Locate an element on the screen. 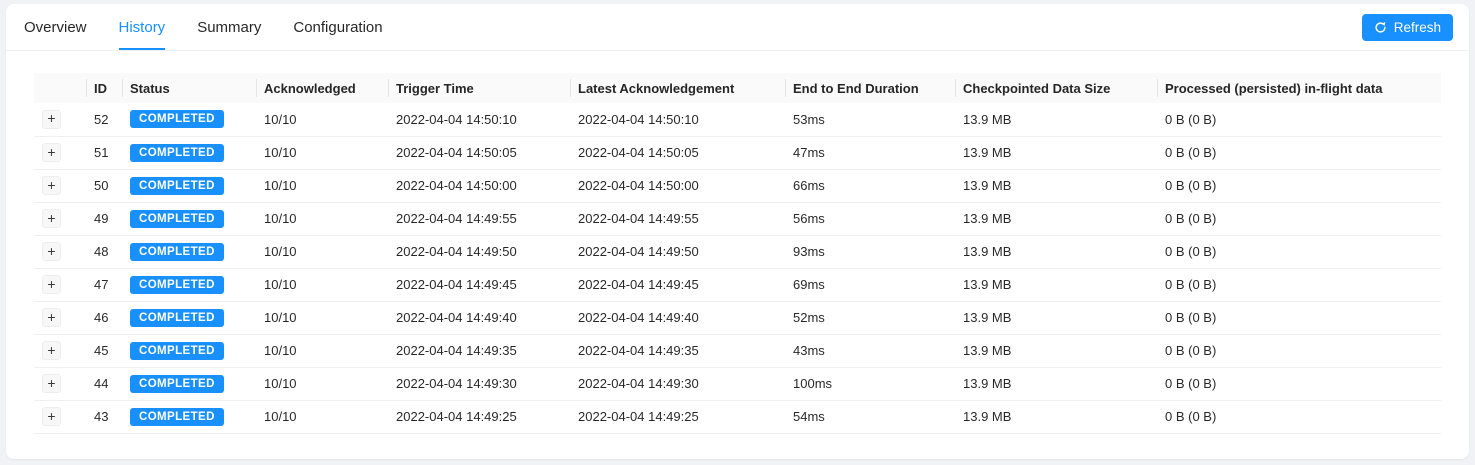 Image resolution: width=1475 pixels, height=465 pixels. column-header: Processed (persisted) in-flight data is located at coordinates (1299, 88).